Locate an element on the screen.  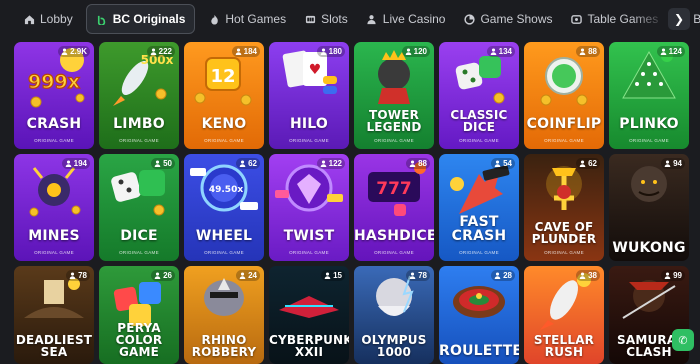
tab-label: Live Casino is located at coordinates (414, 19).